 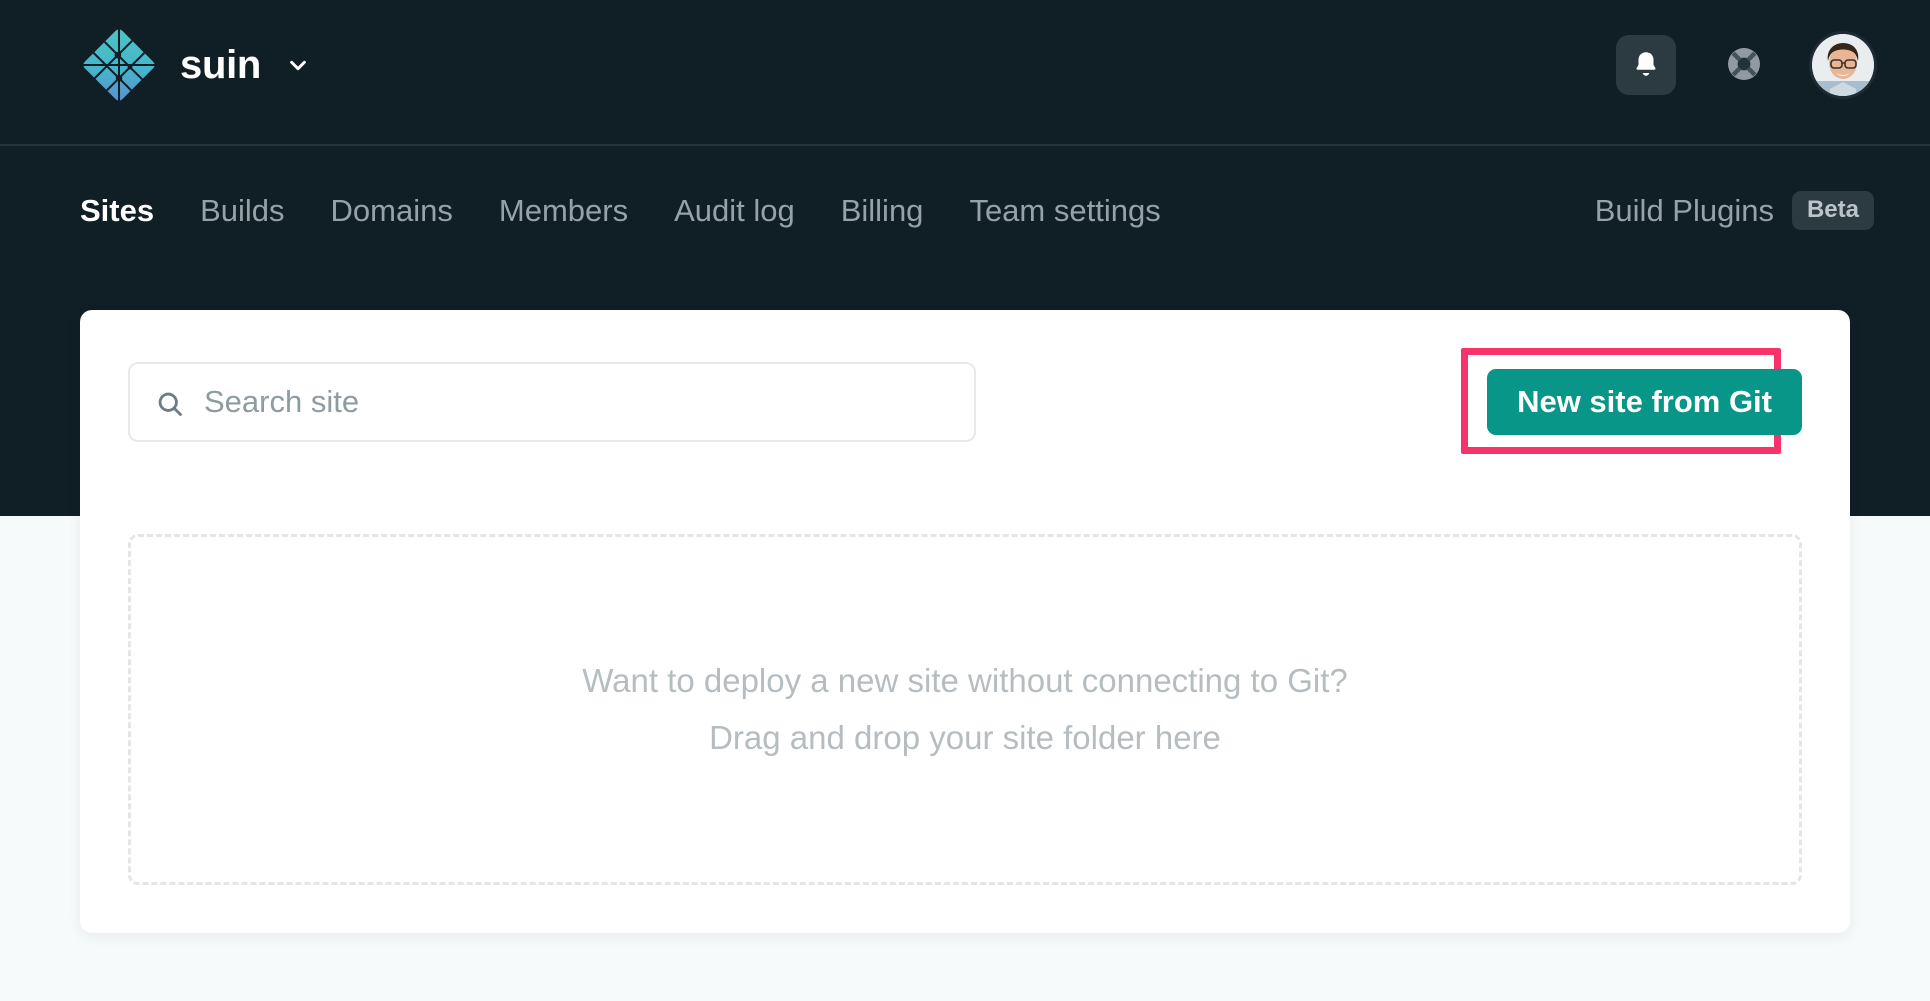 What do you see at coordinates (1644, 402) in the screenshot?
I see `new-site-from-git-button: New site from Git` at bounding box center [1644, 402].